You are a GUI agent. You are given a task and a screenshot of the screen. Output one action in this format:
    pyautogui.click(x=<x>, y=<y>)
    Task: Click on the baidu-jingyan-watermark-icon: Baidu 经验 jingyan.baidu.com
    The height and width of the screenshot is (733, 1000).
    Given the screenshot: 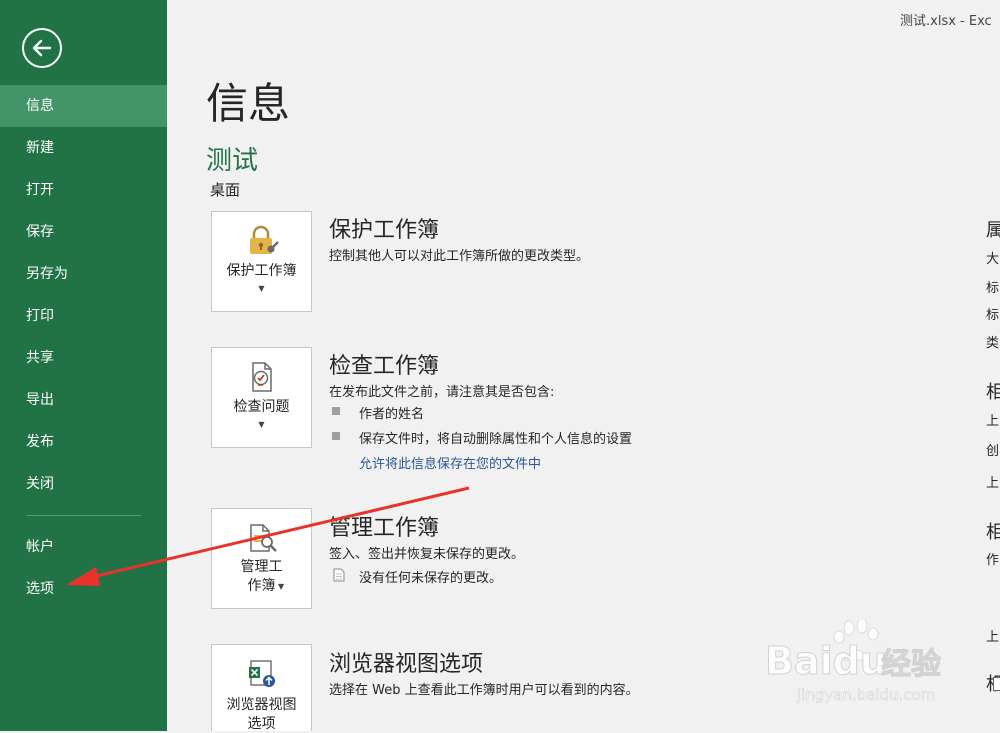 What is the action you would take?
    pyautogui.click(x=853, y=662)
    